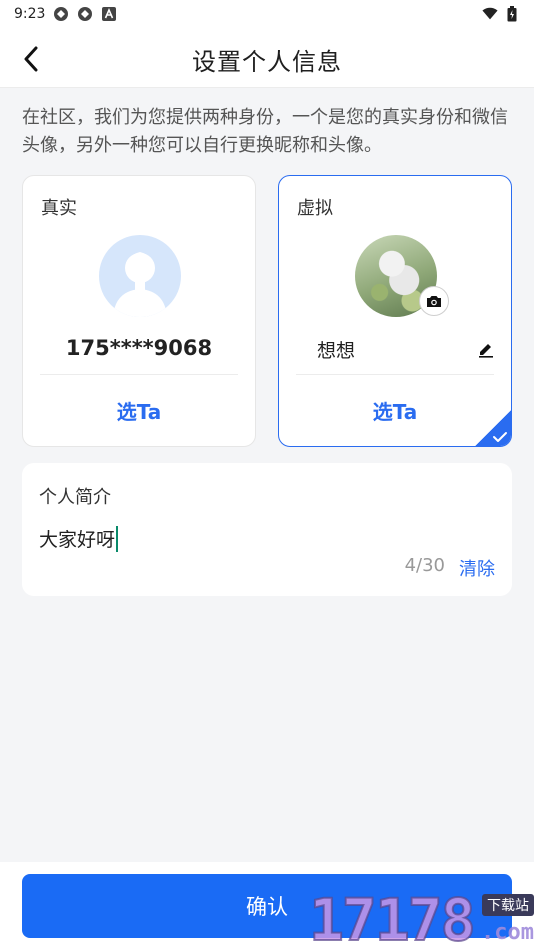 This screenshot has height=950, width=534. I want to click on bio-input: 大家好呀, so click(79, 538).